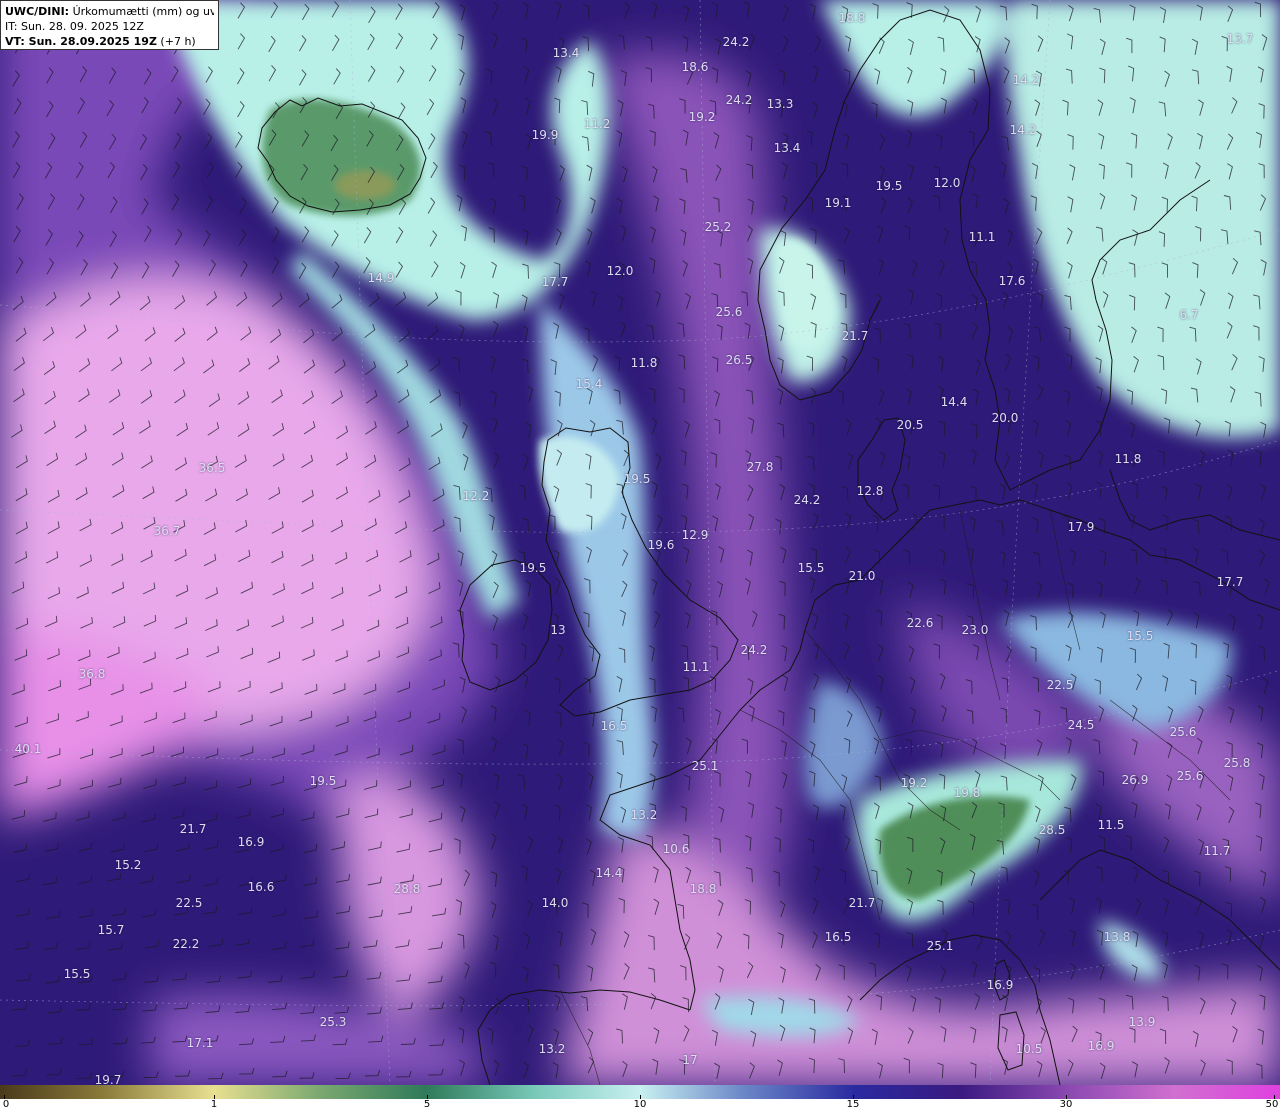 This screenshot has width=1280, height=1115. Describe the element at coordinates (695, 67) in the screenshot. I see `value-label: 18.6` at that location.